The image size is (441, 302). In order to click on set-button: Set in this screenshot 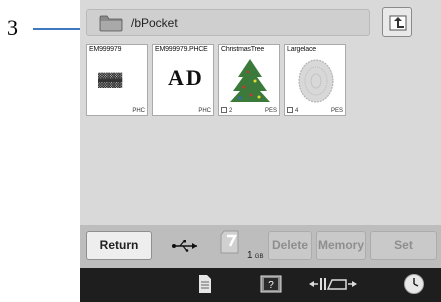, I will do `click(403, 245)`.